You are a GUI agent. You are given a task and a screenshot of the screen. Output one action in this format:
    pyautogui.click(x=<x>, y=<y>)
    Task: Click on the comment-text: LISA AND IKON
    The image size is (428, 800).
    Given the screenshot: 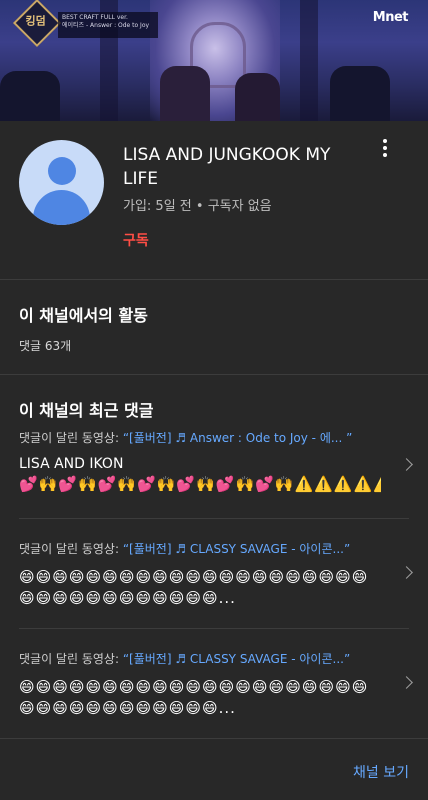 What is the action you would take?
    pyautogui.click(x=71, y=464)
    